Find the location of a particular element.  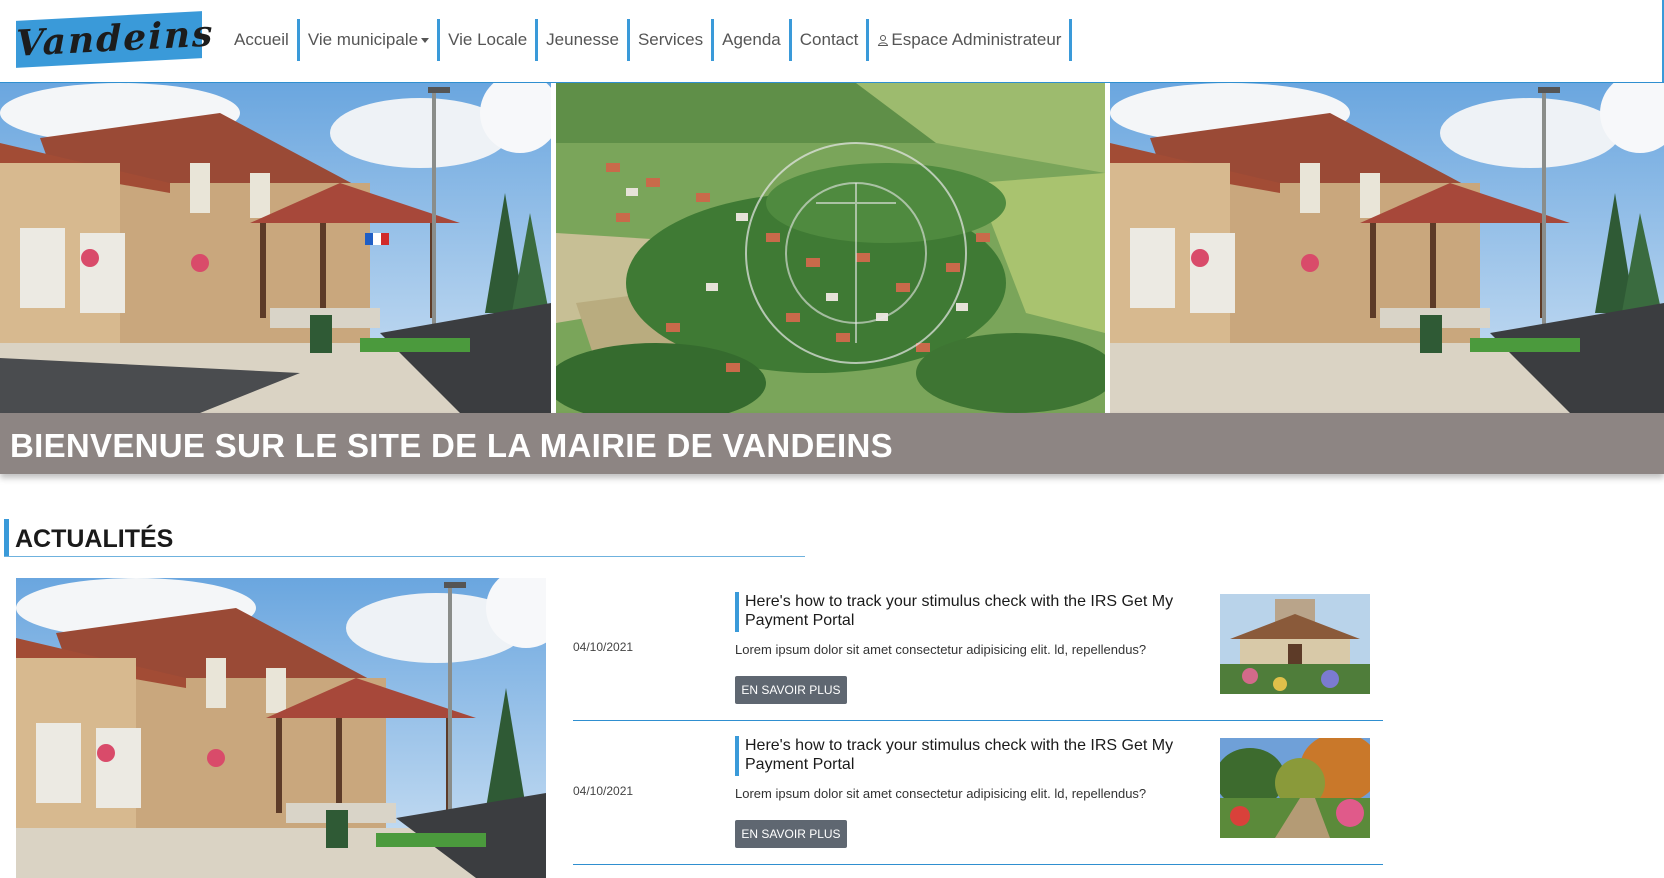

hero-photo-aerial-village is located at coordinates (830, 248).